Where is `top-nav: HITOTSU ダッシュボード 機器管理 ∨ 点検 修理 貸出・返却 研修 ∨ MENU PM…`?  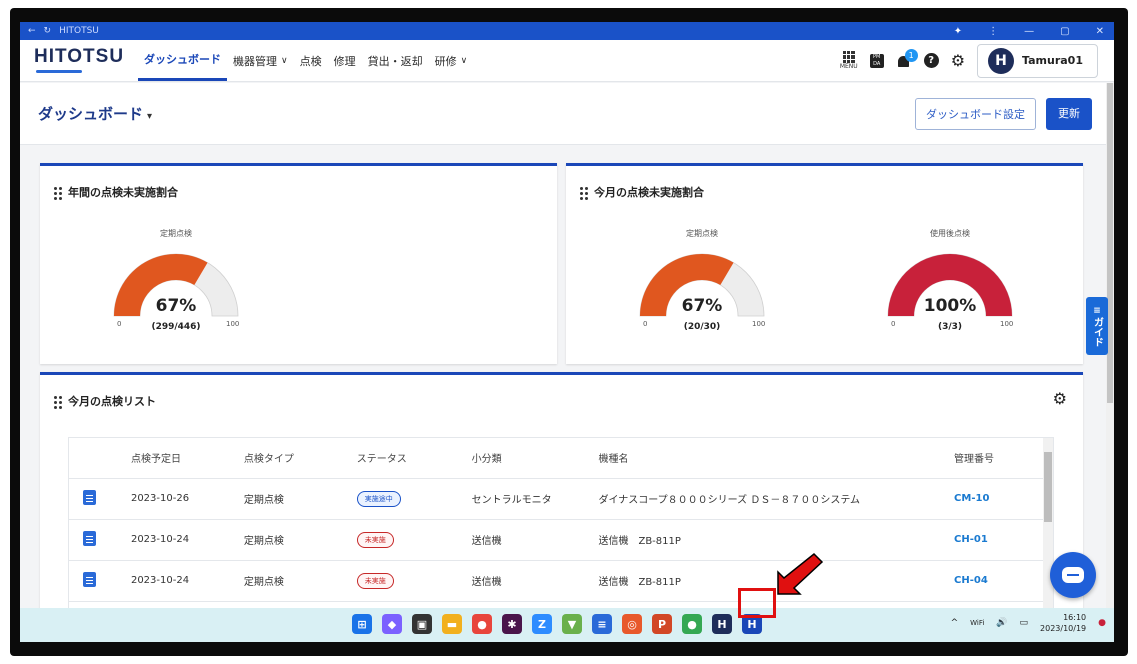 top-nav: HITOTSU ダッシュボード 機器管理 ∨ 点検 修理 貸出・返却 研修 ∨ MENU PM… is located at coordinates (567, 61).